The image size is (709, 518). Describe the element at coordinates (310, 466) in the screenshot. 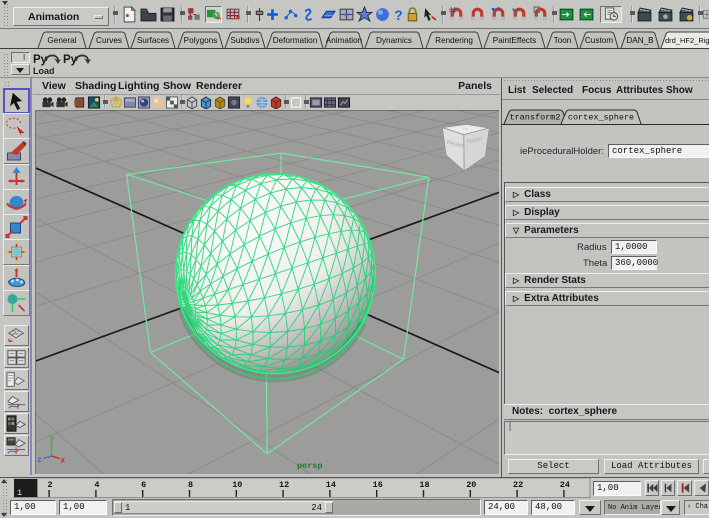

I see `svg-text: persp` at that location.